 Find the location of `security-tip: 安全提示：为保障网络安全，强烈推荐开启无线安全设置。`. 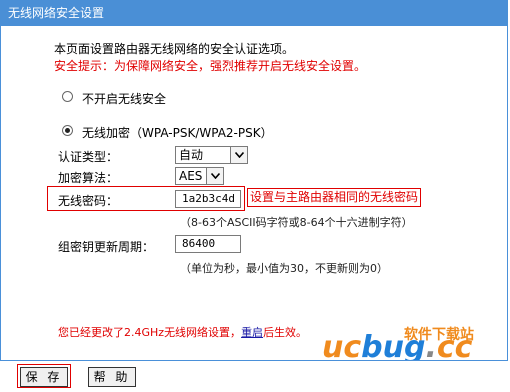

security-tip: 安全提示：为保障网络安全，强烈推荐开启无线安全设置。 is located at coordinates (210, 66).